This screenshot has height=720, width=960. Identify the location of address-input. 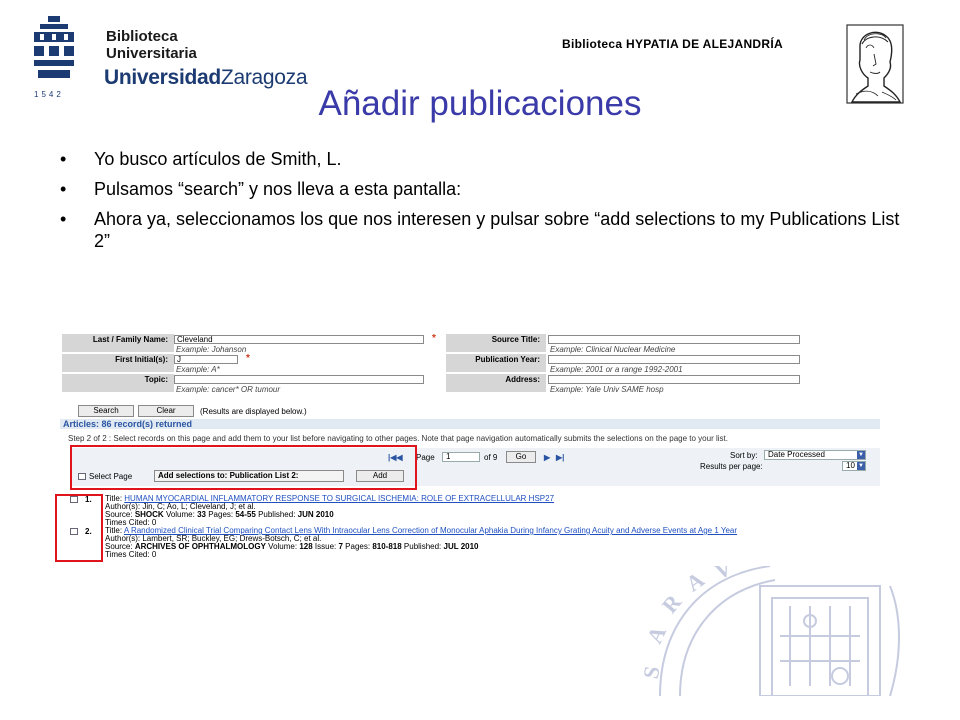
(674, 379).